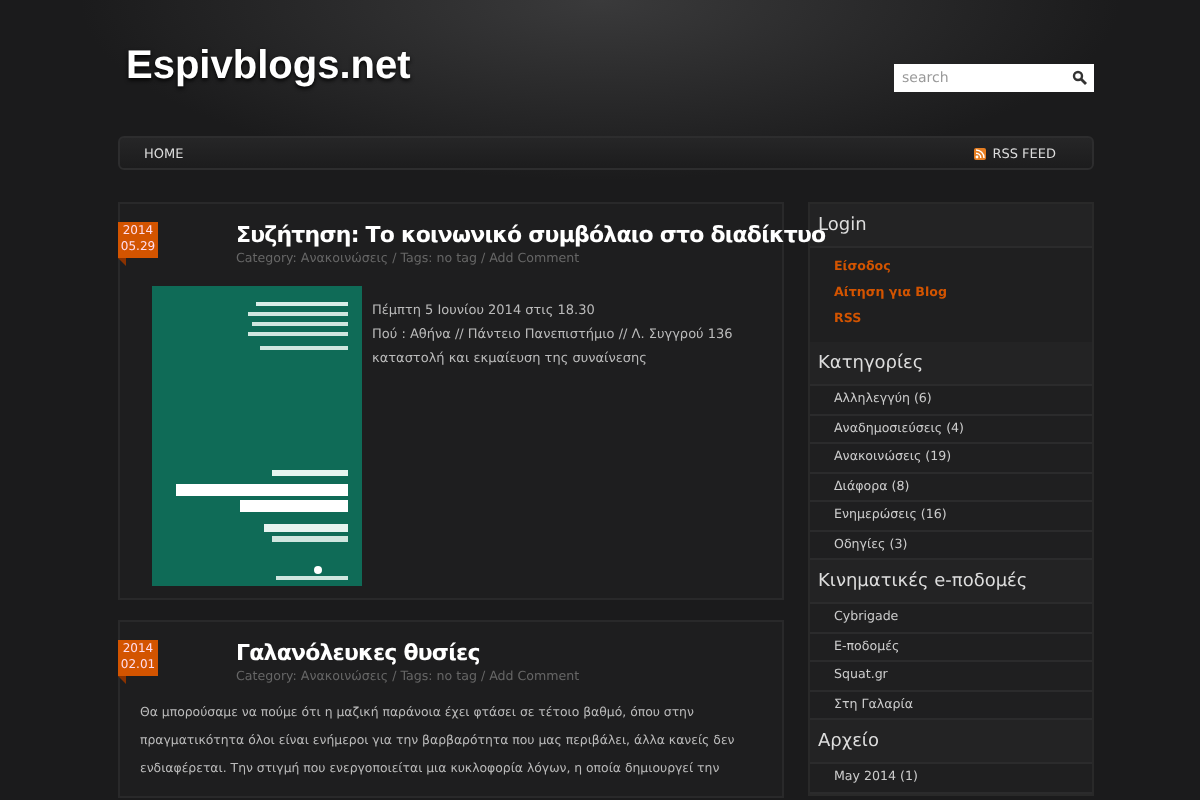 The height and width of the screenshot is (800, 1200). I want to click on rss-icon, so click(980, 153).